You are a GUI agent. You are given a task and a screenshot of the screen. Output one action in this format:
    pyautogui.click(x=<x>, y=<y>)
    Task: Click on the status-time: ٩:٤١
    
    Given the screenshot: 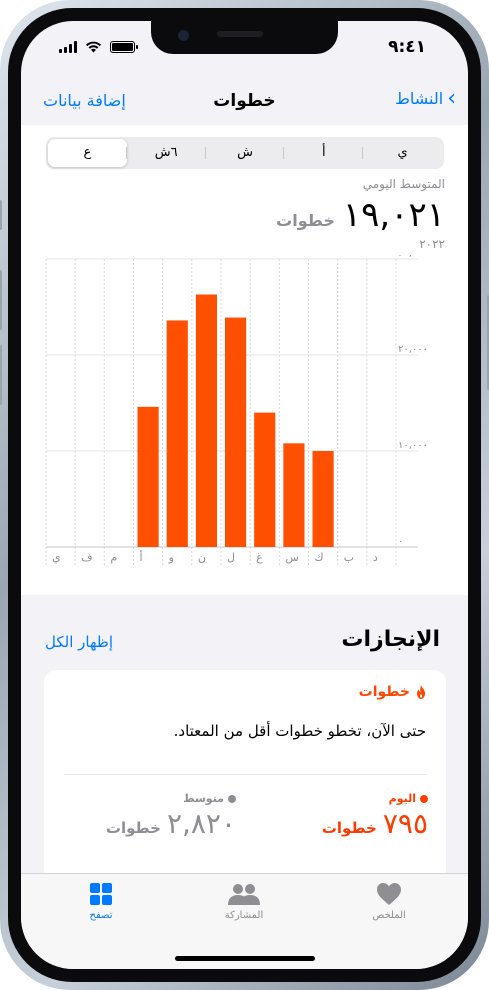 What is the action you would take?
    pyautogui.click(x=407, y=47)
    